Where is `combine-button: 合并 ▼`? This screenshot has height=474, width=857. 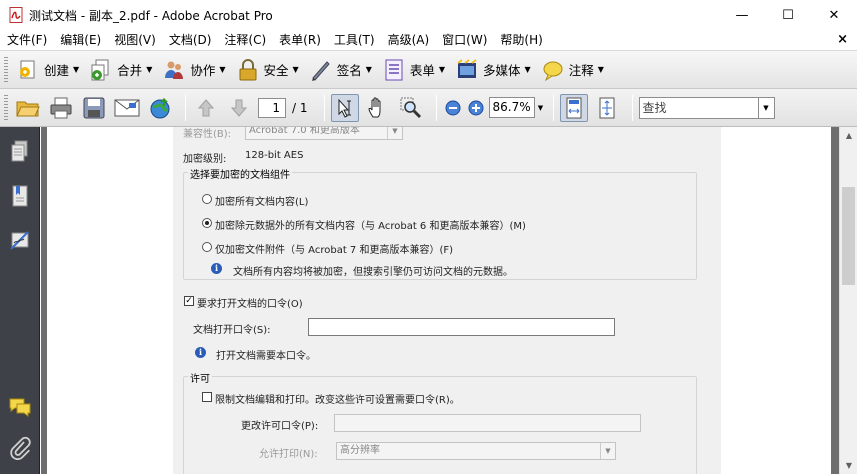 combine-button: 合并 ▼ is located at coordinates (121, 70).